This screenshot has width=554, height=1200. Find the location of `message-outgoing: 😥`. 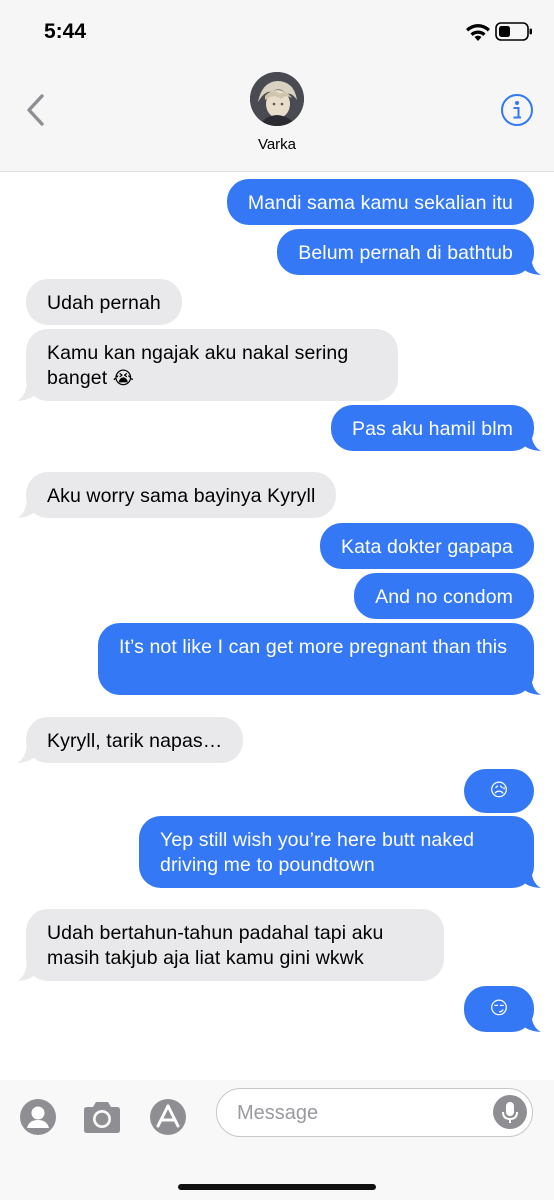

message-outgoing: 😥 is located at coordinates (499, 791).